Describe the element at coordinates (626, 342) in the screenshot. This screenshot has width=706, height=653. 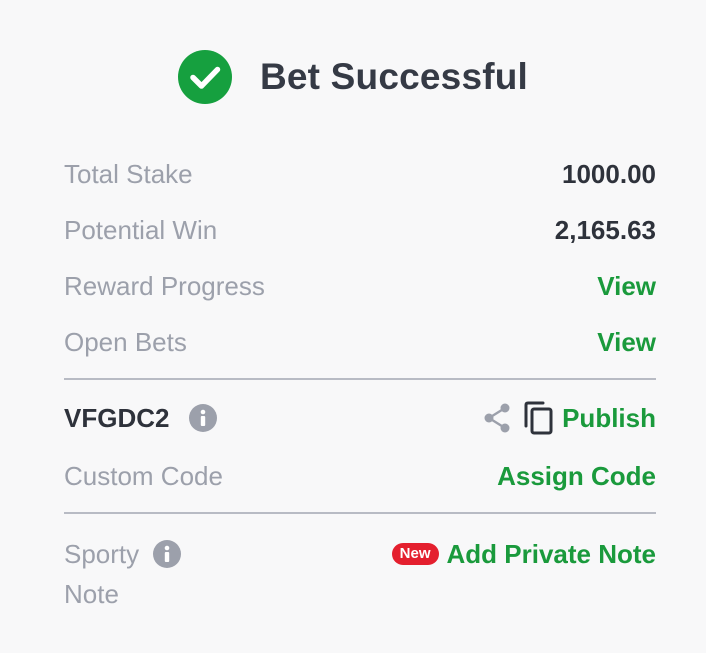
I see `open-bets-view-link: View` at that location.